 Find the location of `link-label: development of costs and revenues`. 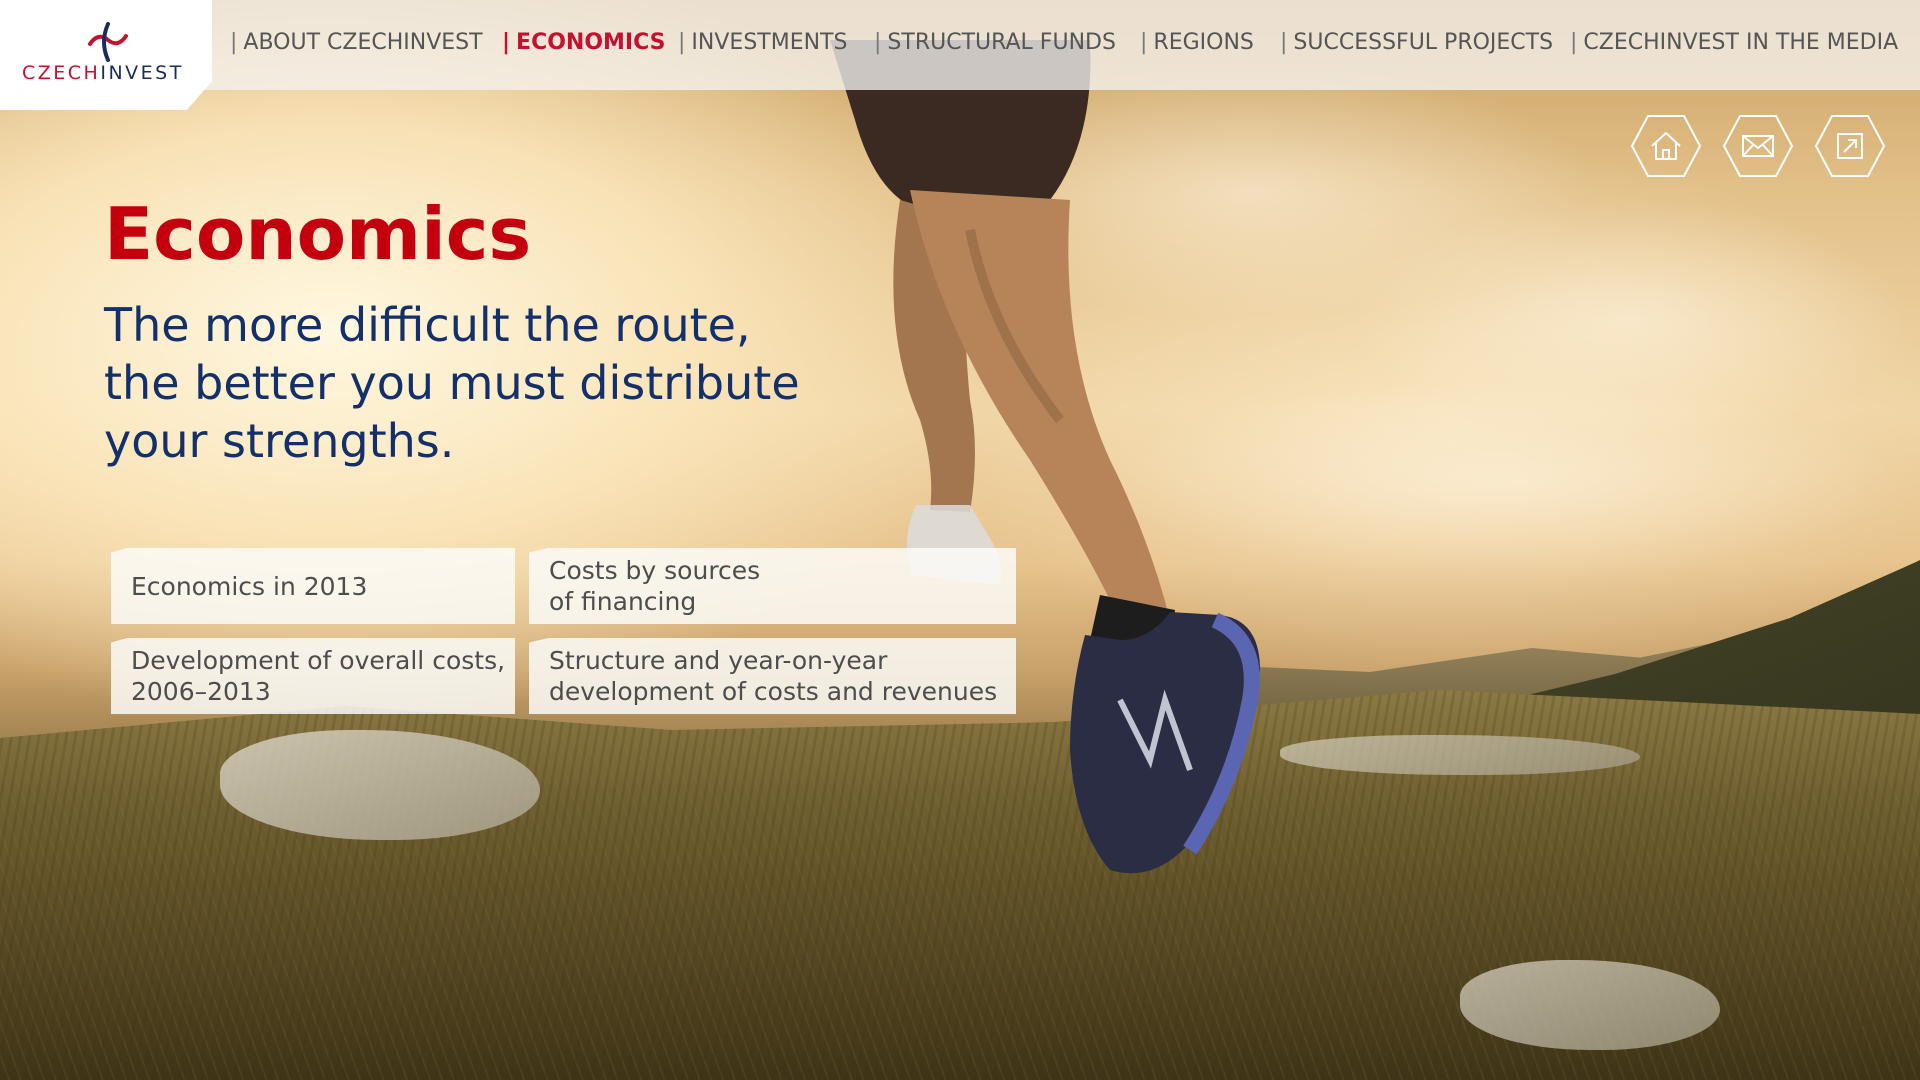

link-label: development of costs and revenues is located at coordinates (773, 691).